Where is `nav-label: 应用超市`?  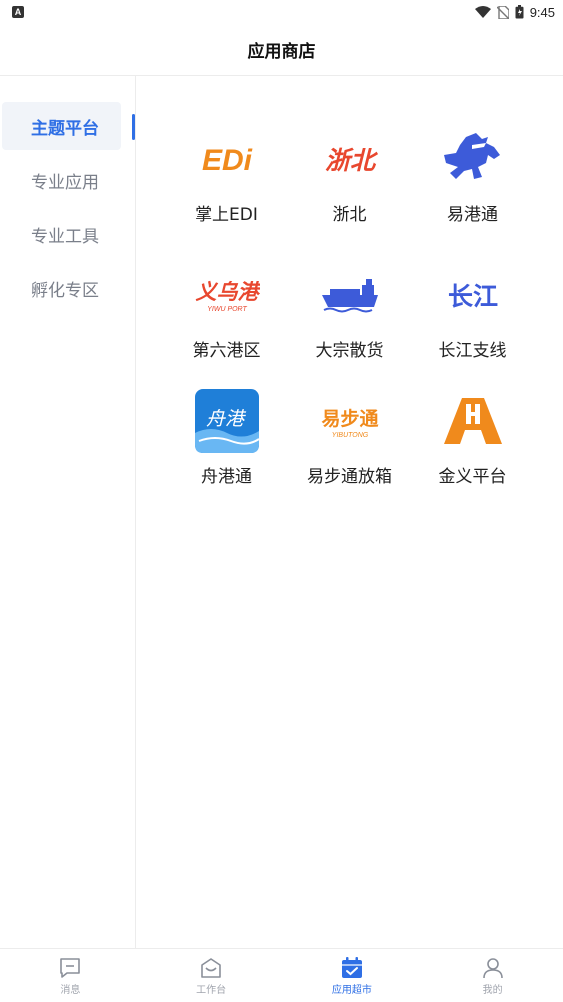
nav-label: 应用超市 is located at coordinates (351, 990).